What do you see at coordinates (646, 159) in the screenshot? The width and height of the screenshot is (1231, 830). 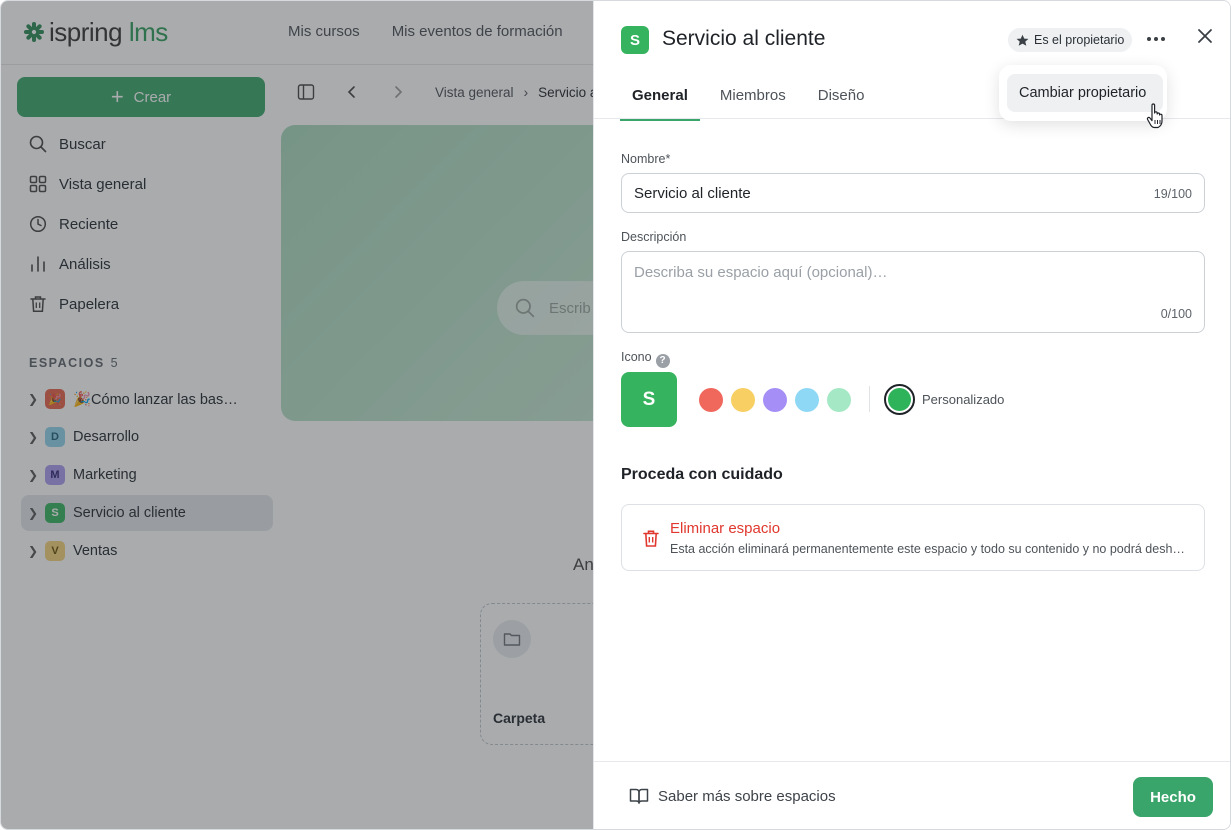 I see `name-label: Nombre*` at bounding box center [646, 159].